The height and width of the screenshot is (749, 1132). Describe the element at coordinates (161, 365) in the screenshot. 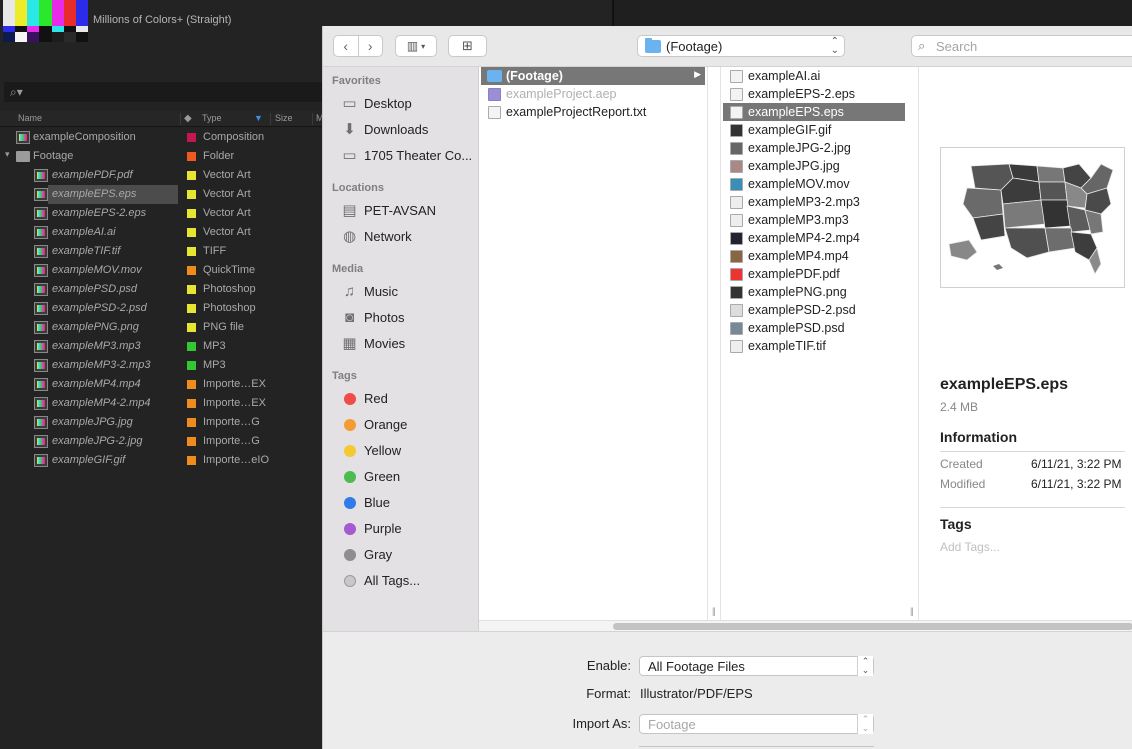

I see `ae-project-item: exampleMP3-2.mp3 MP3` at that location.